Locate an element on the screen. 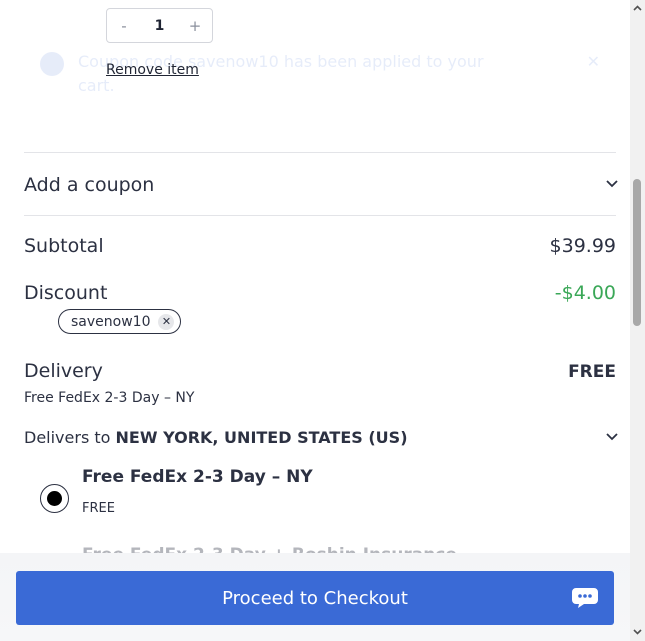 Image resolution: width=645 pixels, height=641 pixels. delivers-to-prefix: Delivers to is located at coordinates (67, 437).